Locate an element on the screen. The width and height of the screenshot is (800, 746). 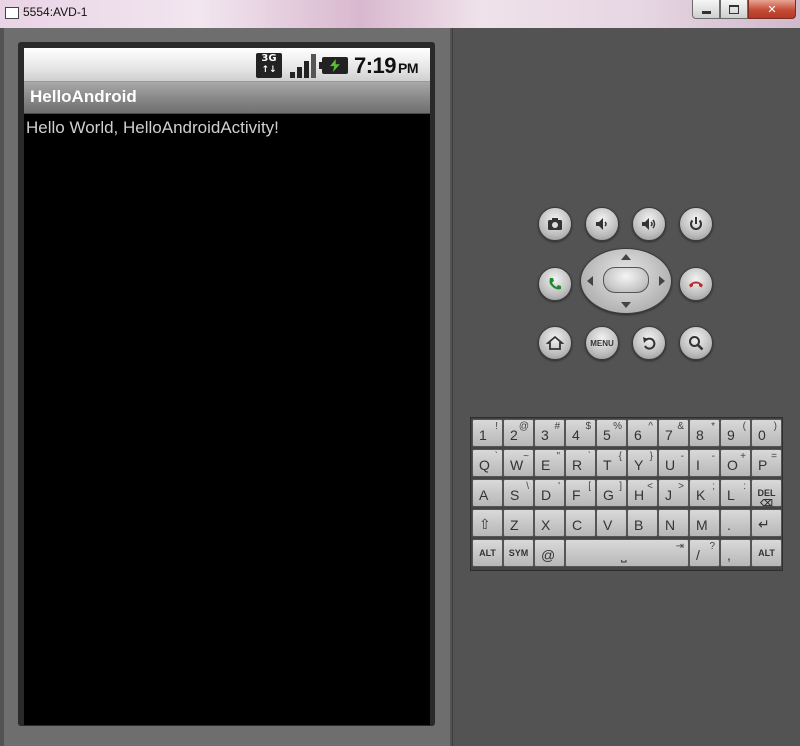
key-g: G] is located at coordinates (611, 493).